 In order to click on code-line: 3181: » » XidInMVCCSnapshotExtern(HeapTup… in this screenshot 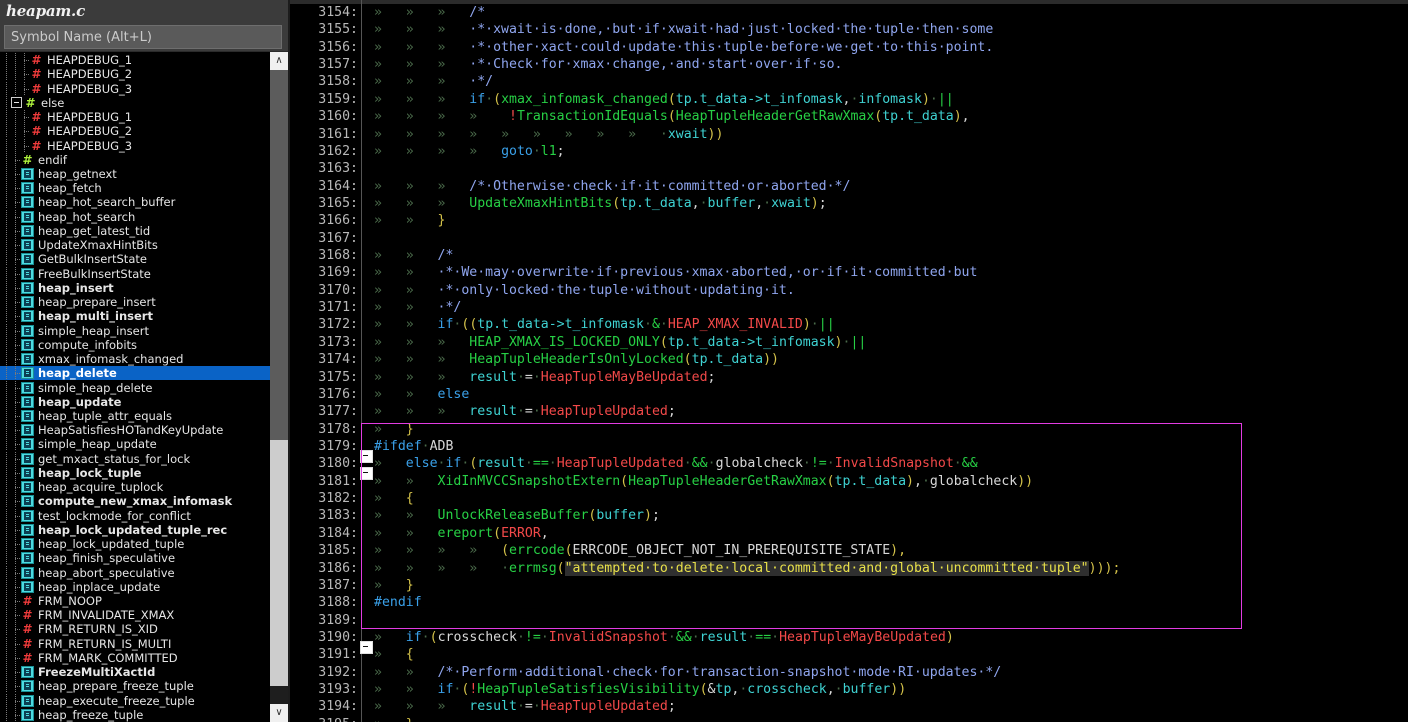, I will do `click(849, 481)`.